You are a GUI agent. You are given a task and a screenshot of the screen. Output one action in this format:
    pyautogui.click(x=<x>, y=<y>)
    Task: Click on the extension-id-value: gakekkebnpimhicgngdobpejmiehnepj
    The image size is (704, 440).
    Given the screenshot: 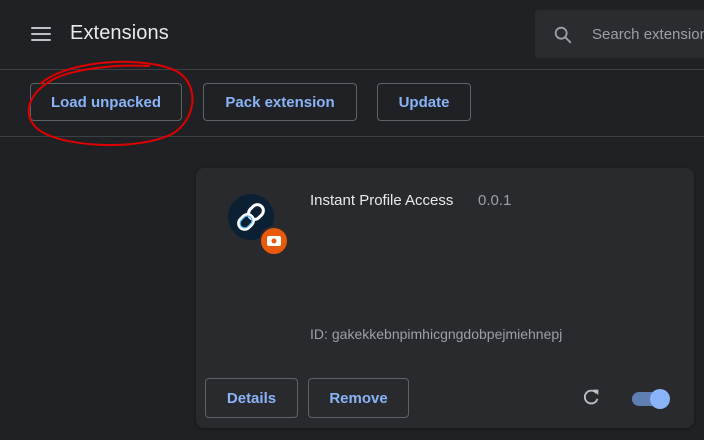 What is the action you would take?
    pyautogui.click(x=447, y=334)
    